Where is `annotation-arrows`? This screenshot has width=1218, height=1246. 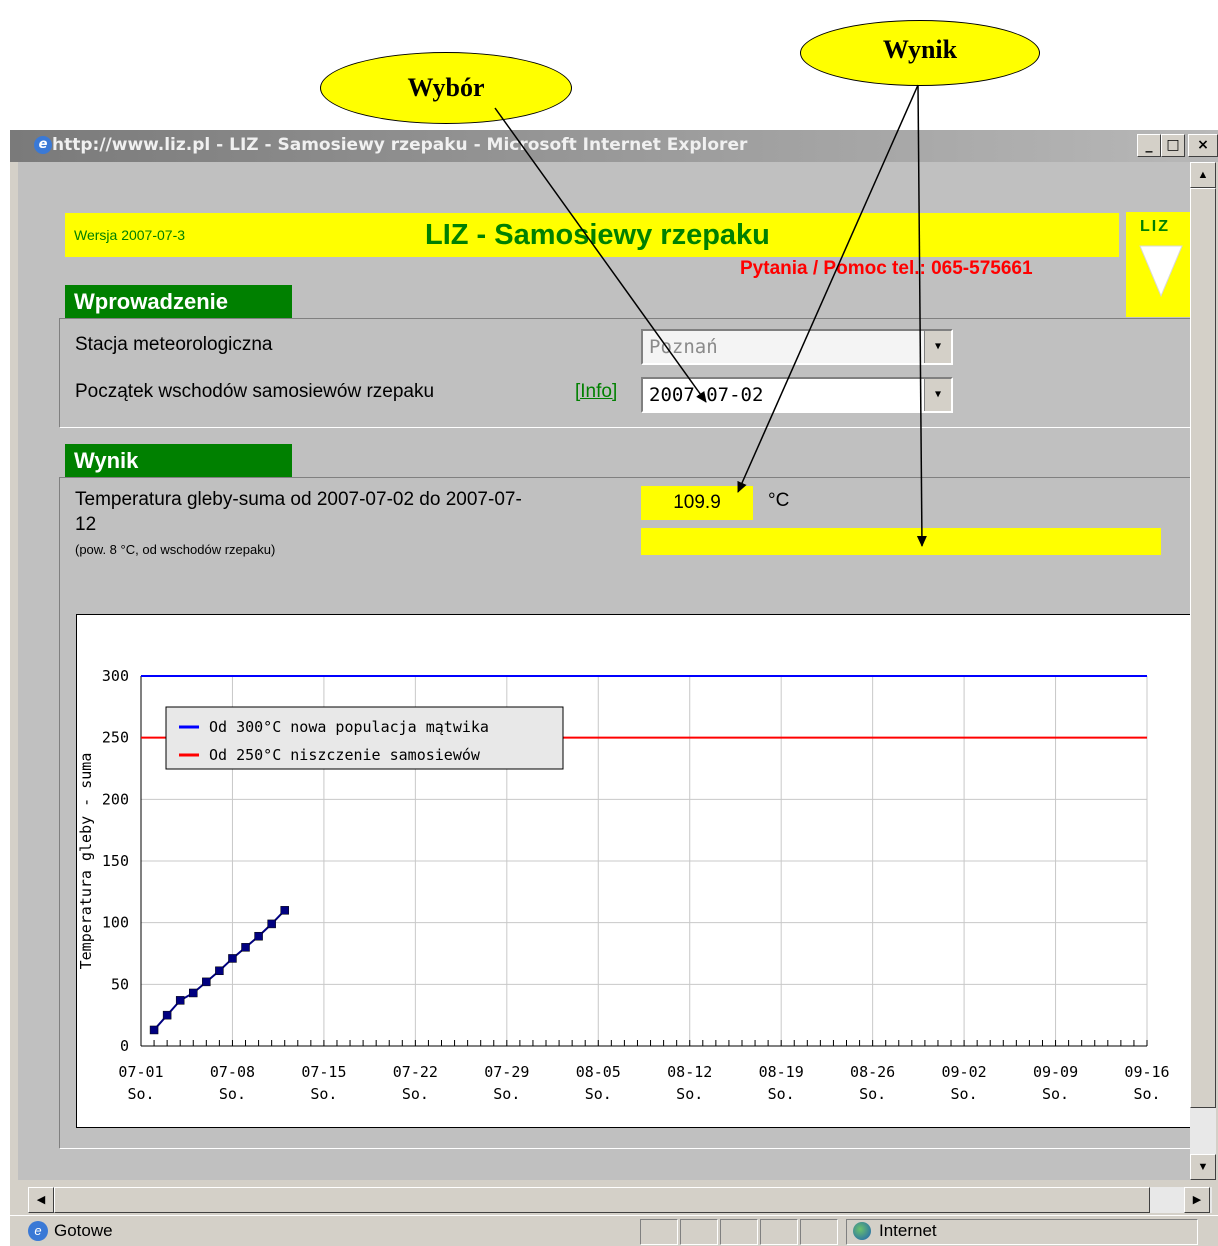 annotation-arrows is located at coordinates (710, 315).